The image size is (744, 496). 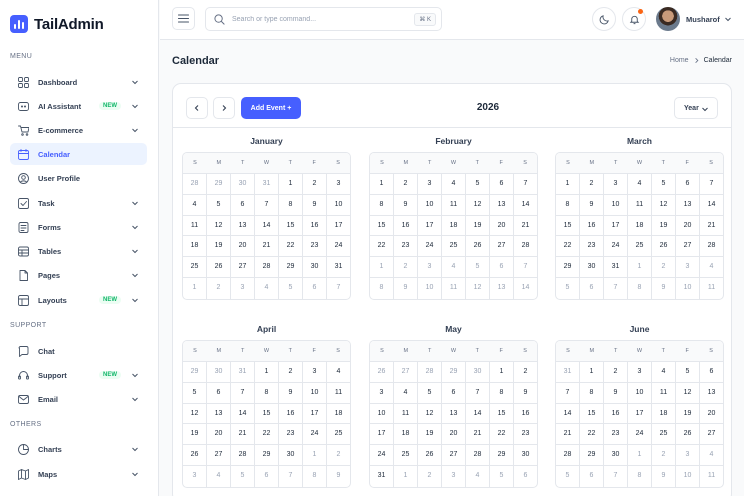 I want to click on day-cell: 17, so click(x=616, y=225).